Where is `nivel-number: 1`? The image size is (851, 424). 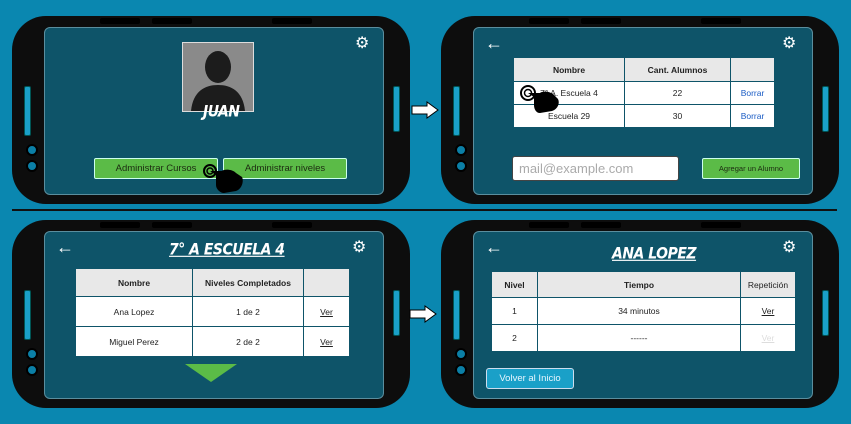
nivel-number: 1 is located at coordinates (514, 311).